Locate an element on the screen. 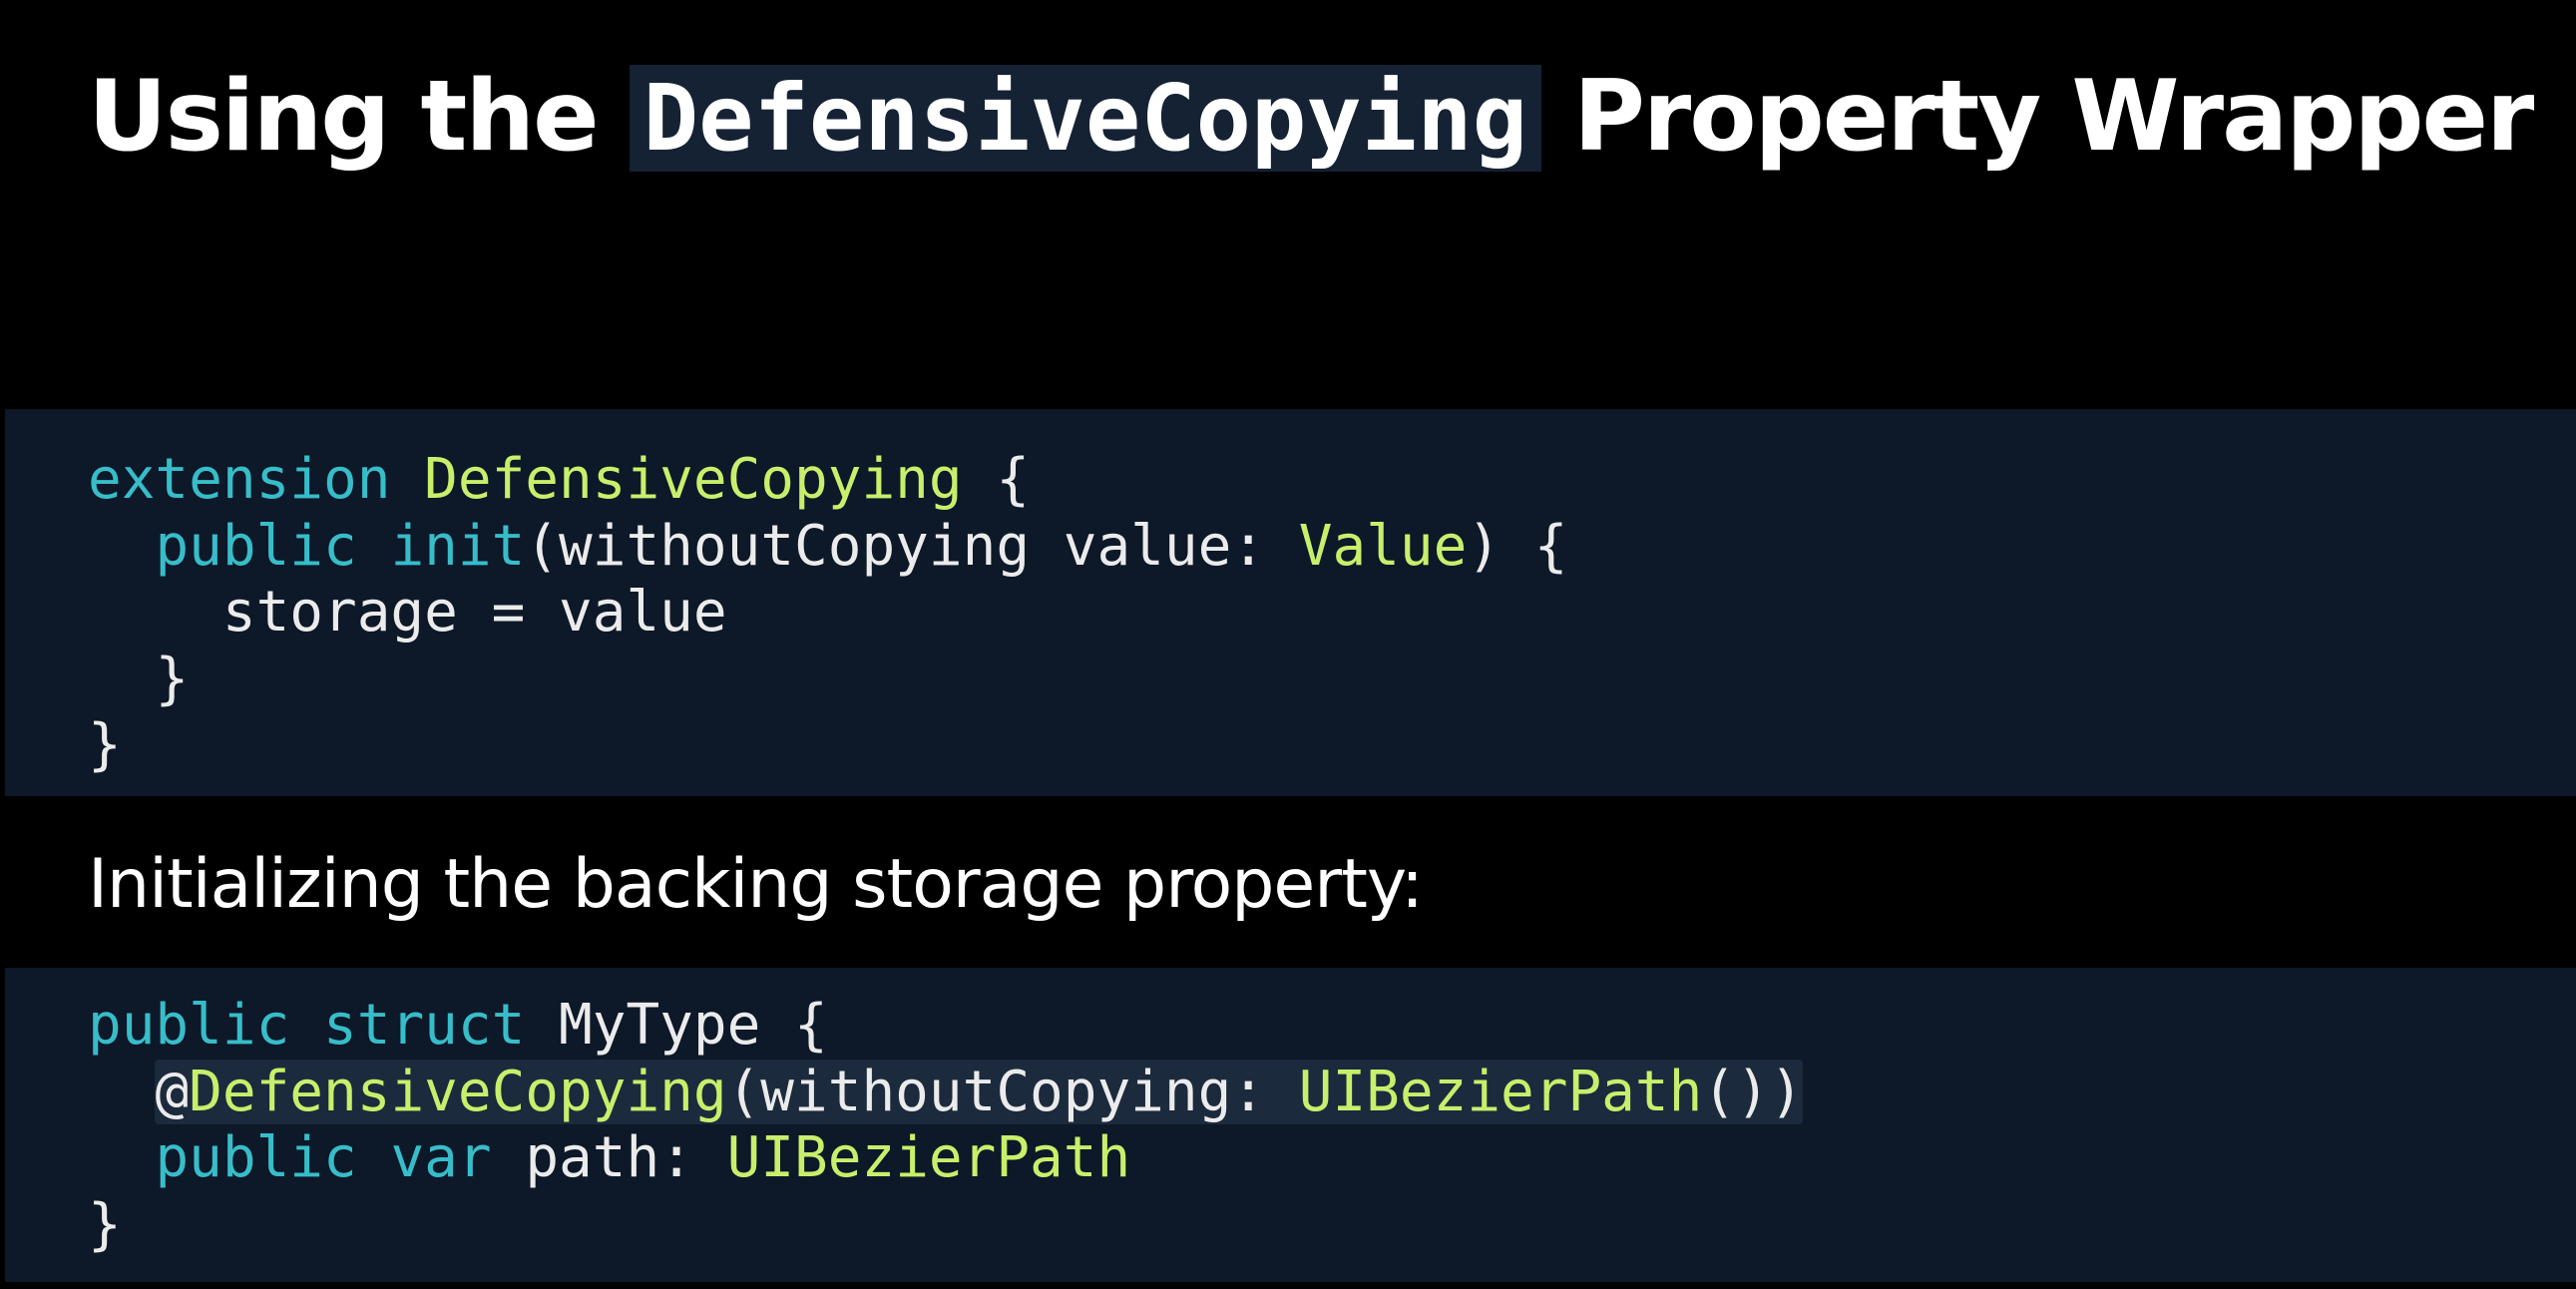  keyword: extension is located at coordinates (239, 479).